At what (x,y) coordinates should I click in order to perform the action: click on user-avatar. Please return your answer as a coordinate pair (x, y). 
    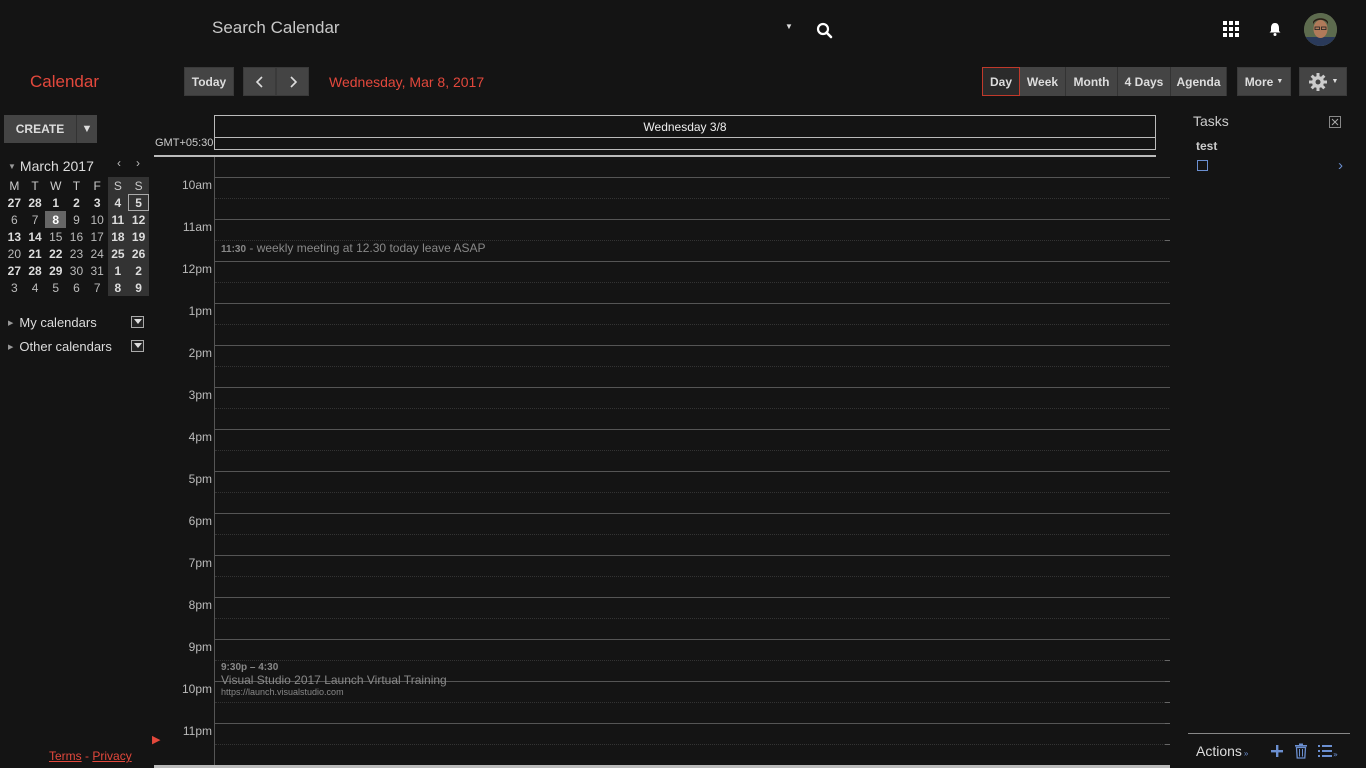
    Looking at the image, I should click on (1320, 29).